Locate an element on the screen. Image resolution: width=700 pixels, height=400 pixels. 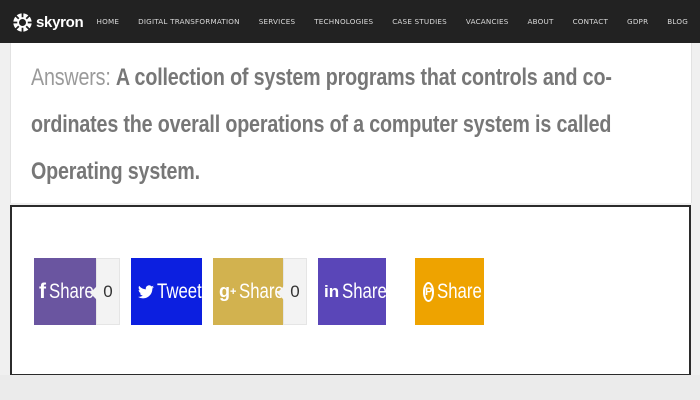
twitter-share-label: Tweet is located at coordinates (179, 291).